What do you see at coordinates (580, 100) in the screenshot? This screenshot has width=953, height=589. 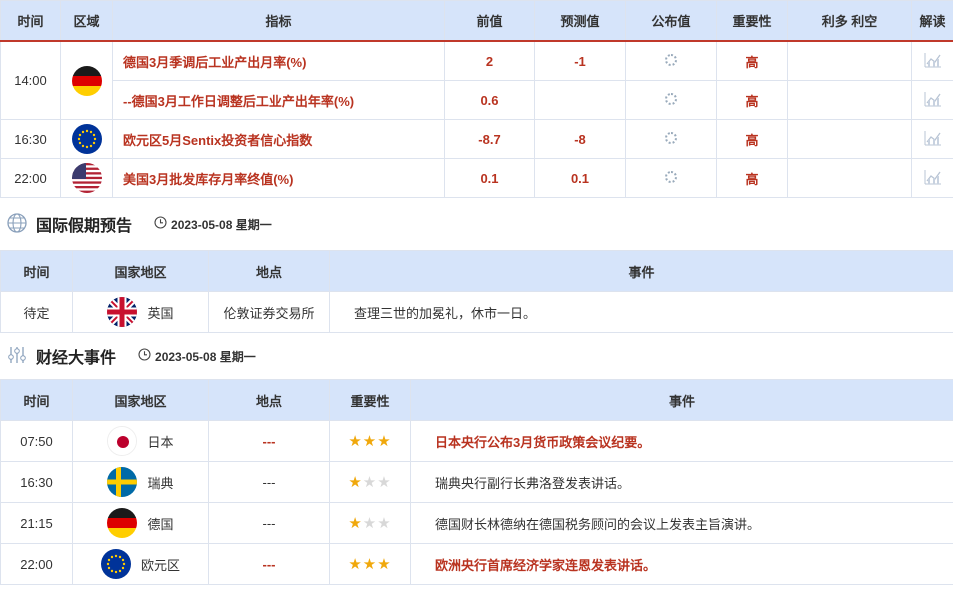 I see `forecast-value` at bounding box center [580, 100].